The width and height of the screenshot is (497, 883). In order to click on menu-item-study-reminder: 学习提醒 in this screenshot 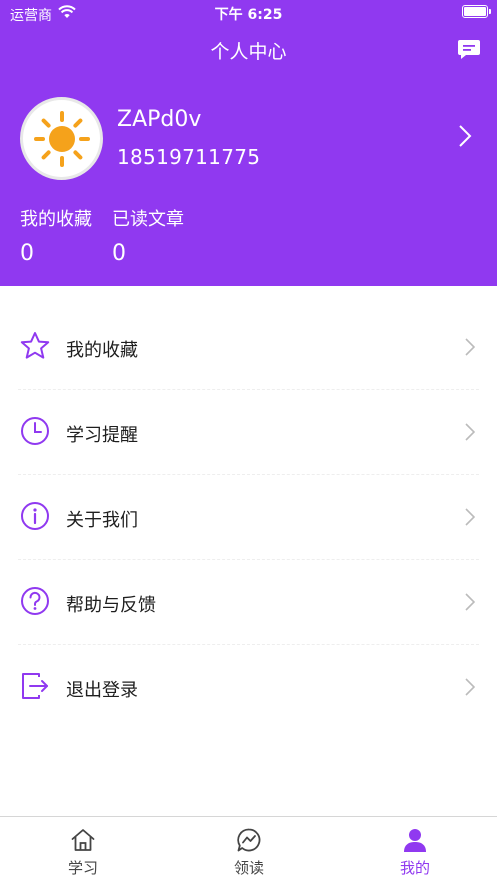, I will do `click(248, 432)`.